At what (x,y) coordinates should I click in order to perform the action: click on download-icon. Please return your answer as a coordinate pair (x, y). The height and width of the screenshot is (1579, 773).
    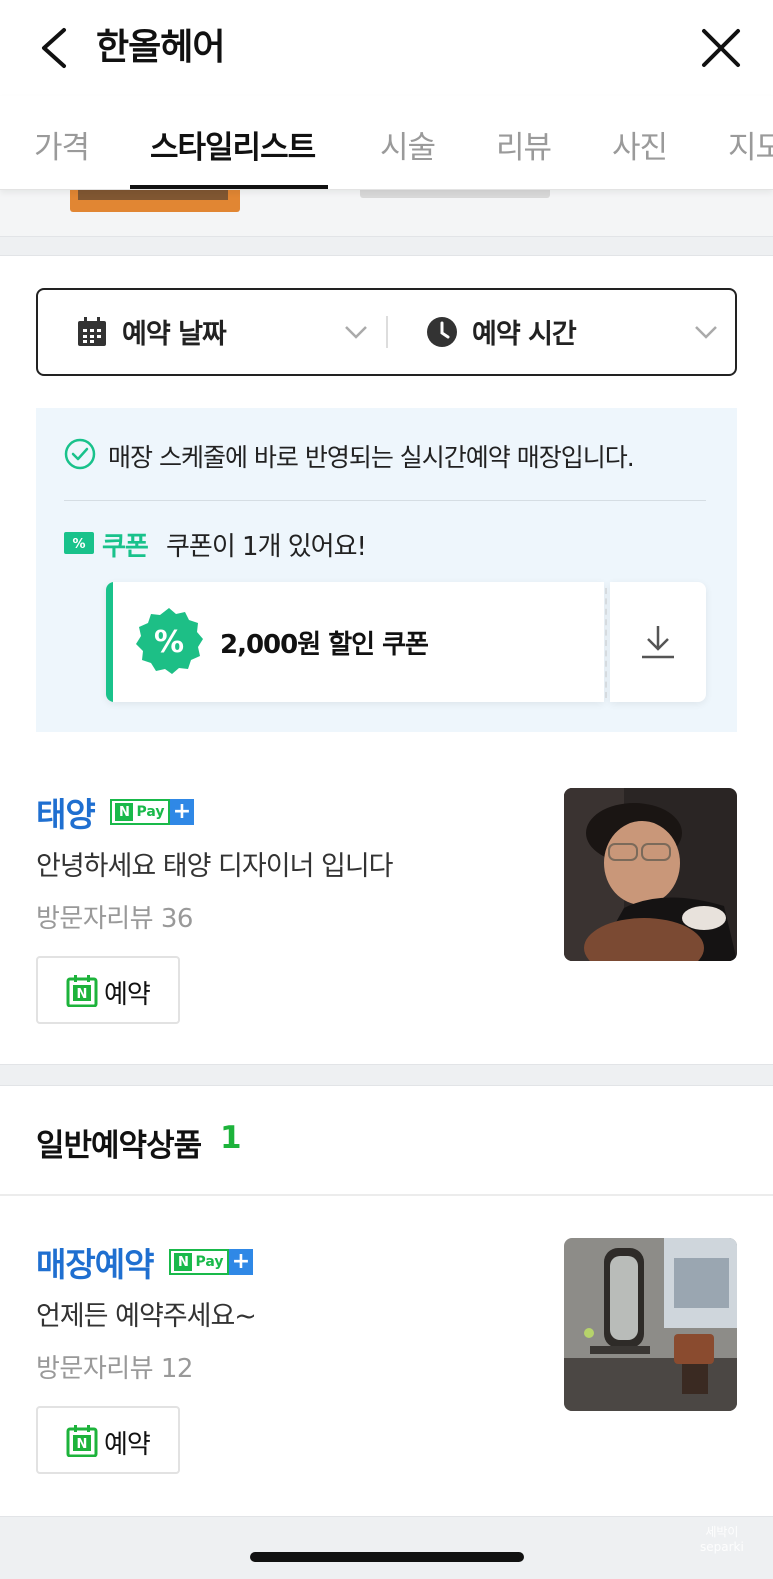
    Looking at the image, I should click on (658, 642).